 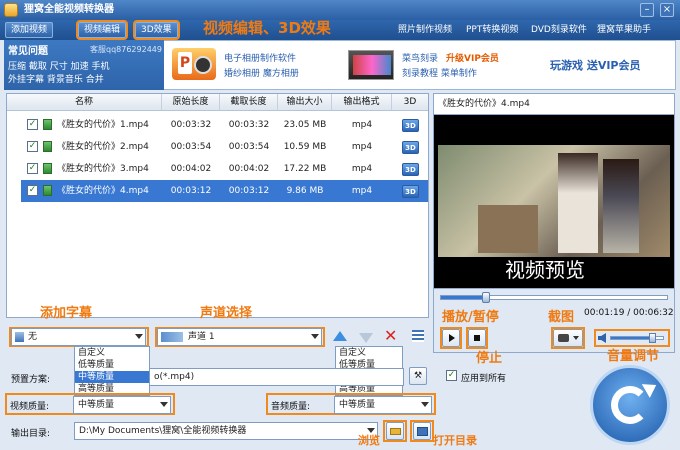 I want to click on photo-video-link: 照片制作视频, so click(x=425, y=30).